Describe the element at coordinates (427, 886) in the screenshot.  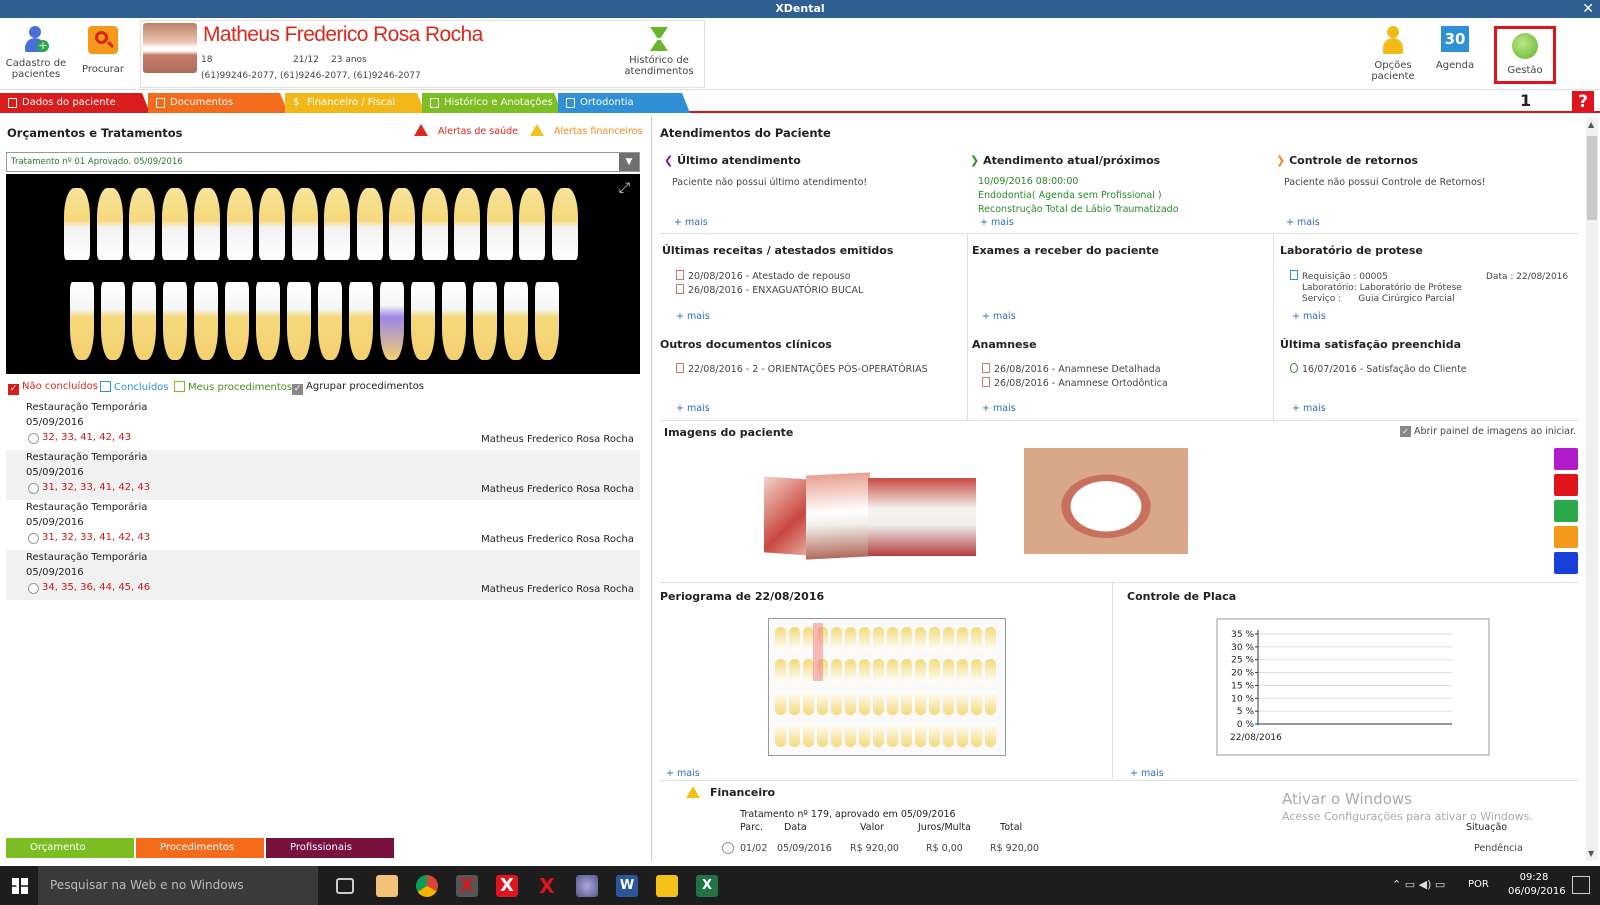
I see `chrome-icon` at that location.